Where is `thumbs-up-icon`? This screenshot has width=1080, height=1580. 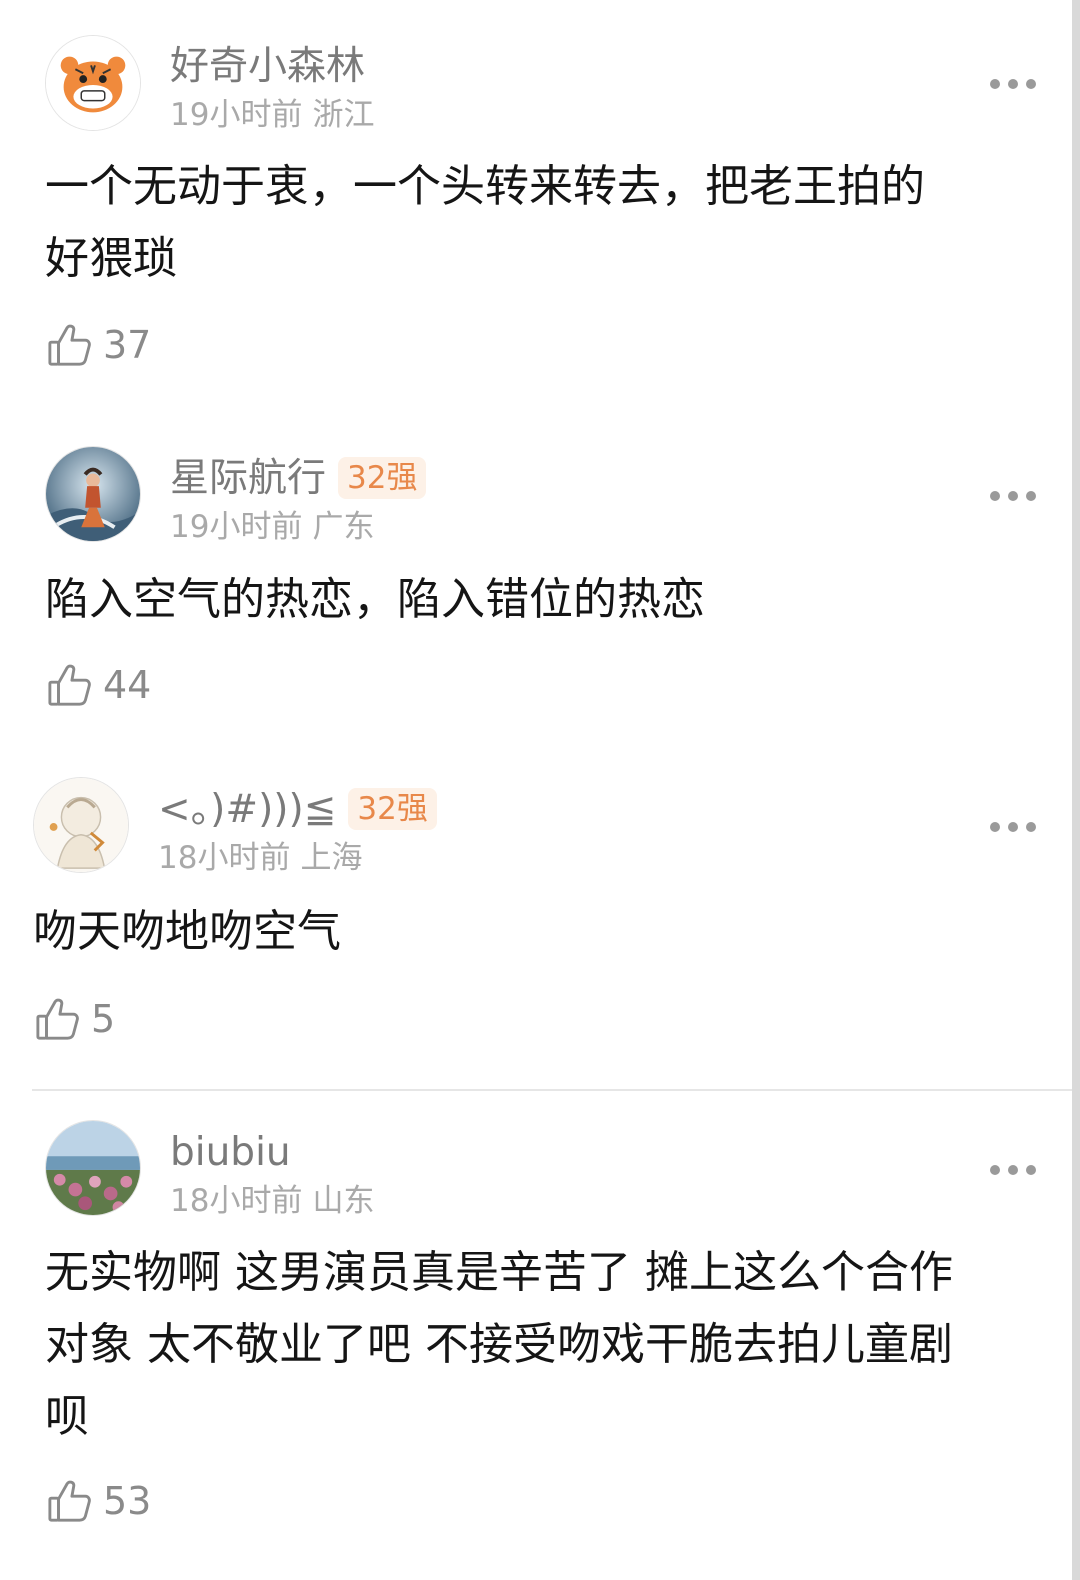 thumbs-up-icon is located at coordinates (69, 1501).